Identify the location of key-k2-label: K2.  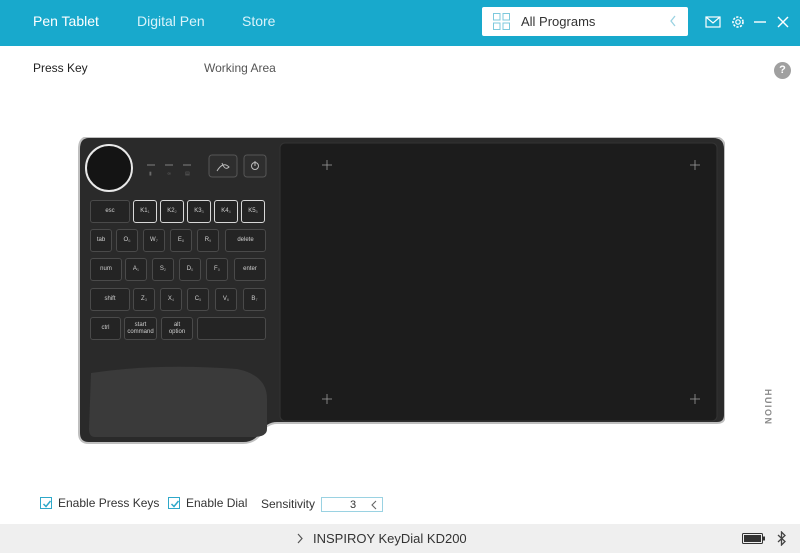
(171, 211).